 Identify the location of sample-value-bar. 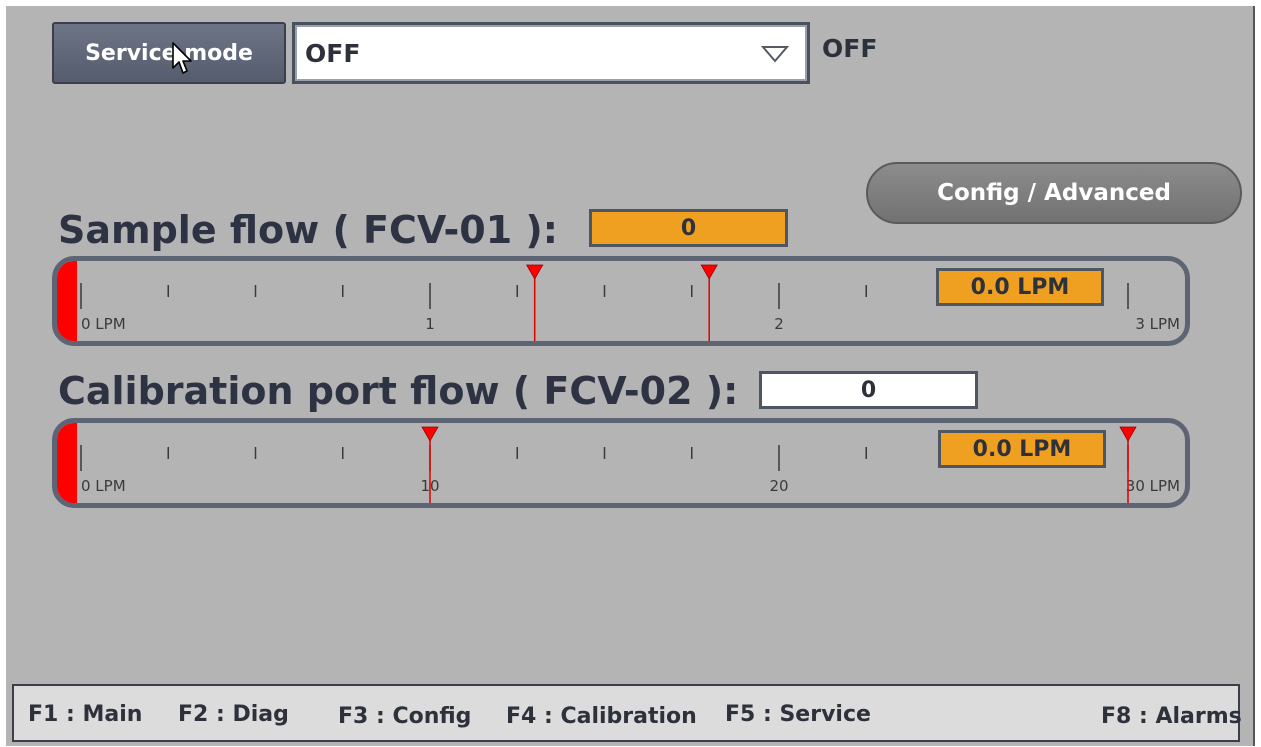
(67, 301).